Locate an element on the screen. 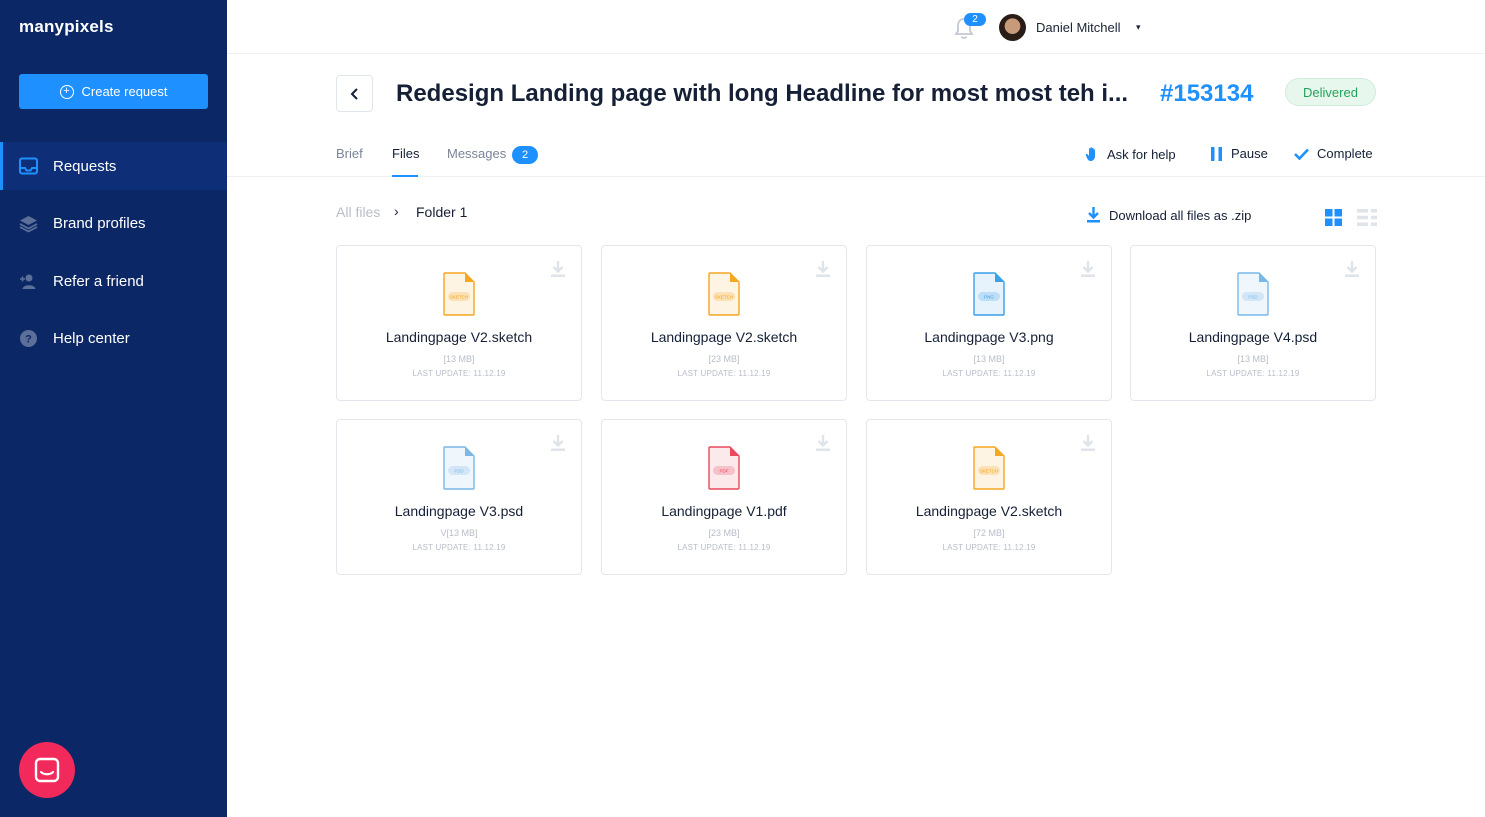 Image resolution: width=1485 pixels, height=817 pixels. notification-badge: 2 is located at coordinates (975, 19).